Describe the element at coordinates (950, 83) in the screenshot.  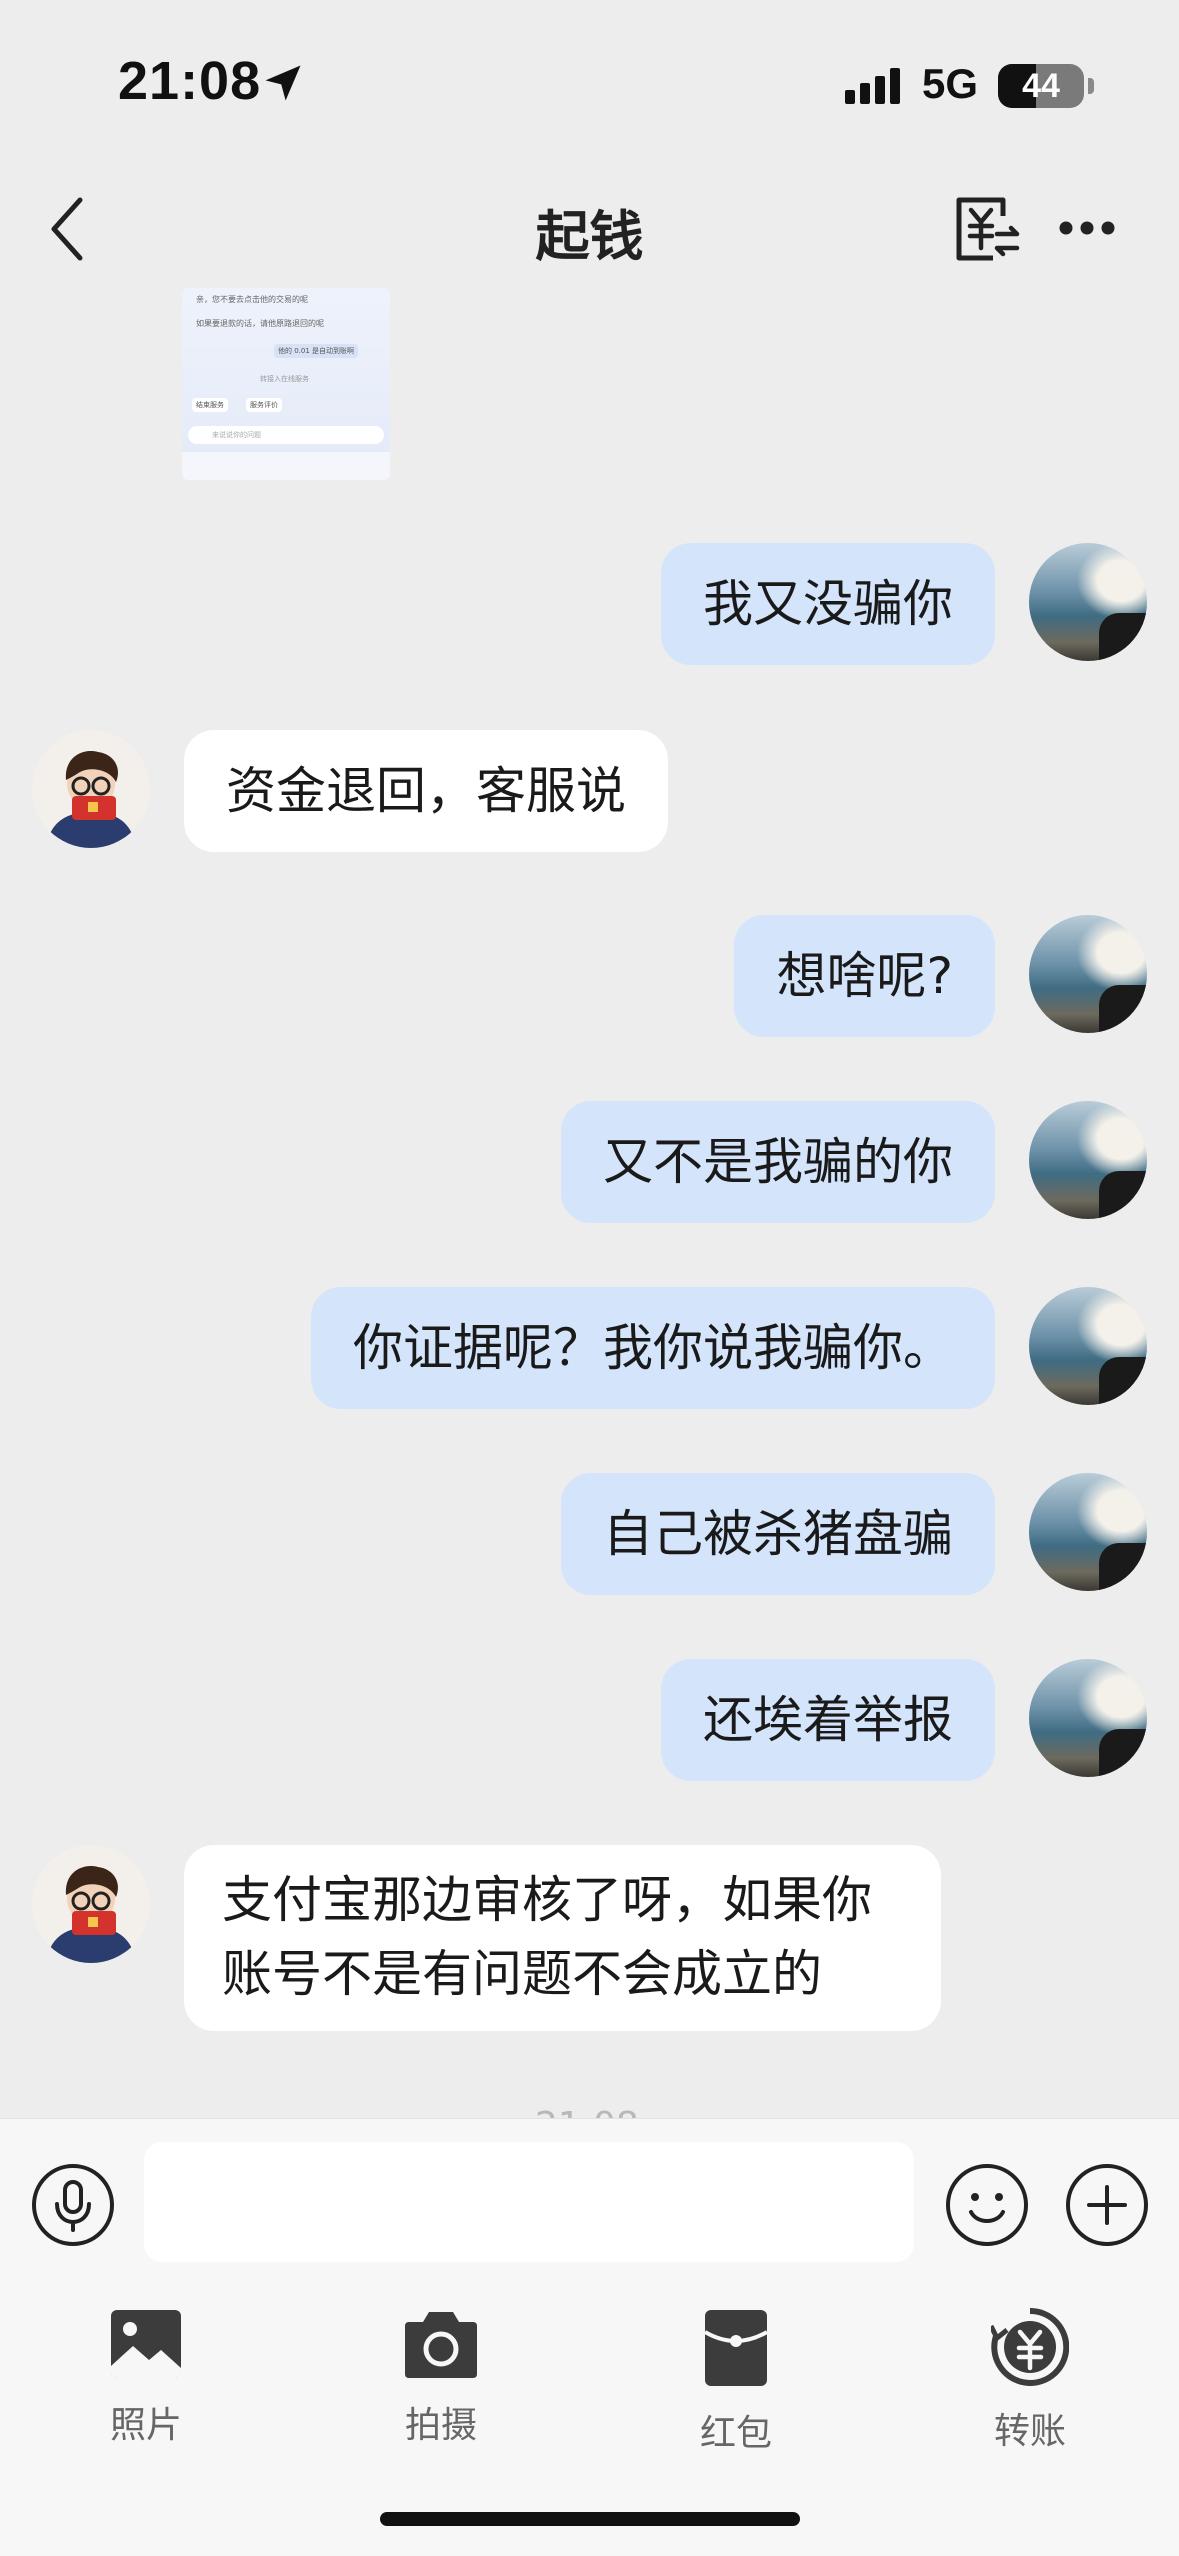
I see `network-label: 5G` at that location.